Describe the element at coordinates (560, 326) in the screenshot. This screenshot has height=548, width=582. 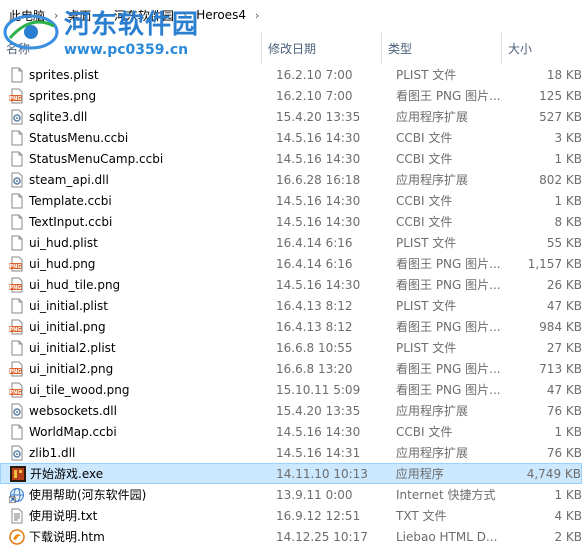
I see `file-size: 984 KB` at that location.